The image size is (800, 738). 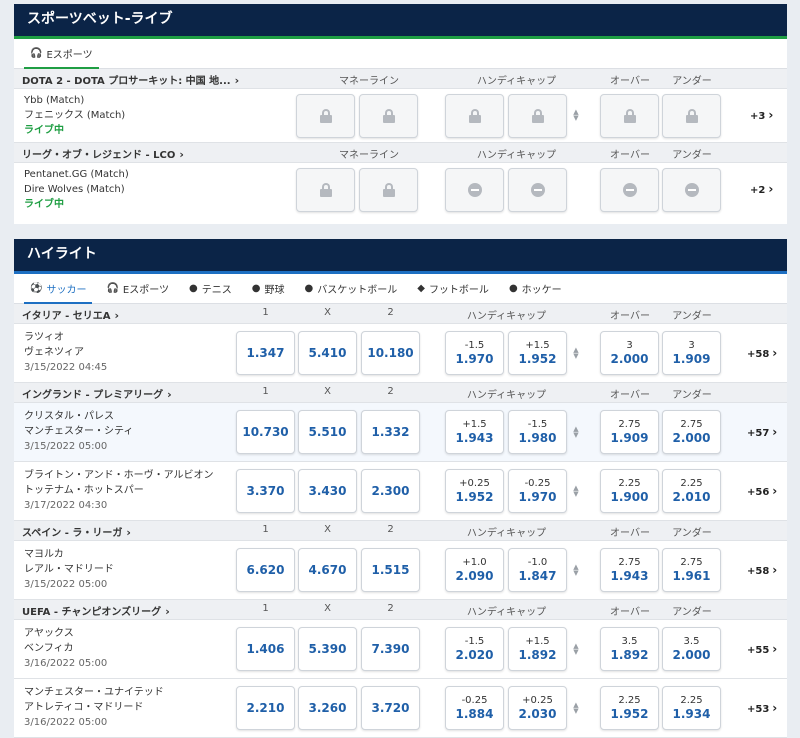 What do you see at coordinates (390, 432) in the screenshot?
I see `odds-2: 1.332` at bounding box center [390, 432].